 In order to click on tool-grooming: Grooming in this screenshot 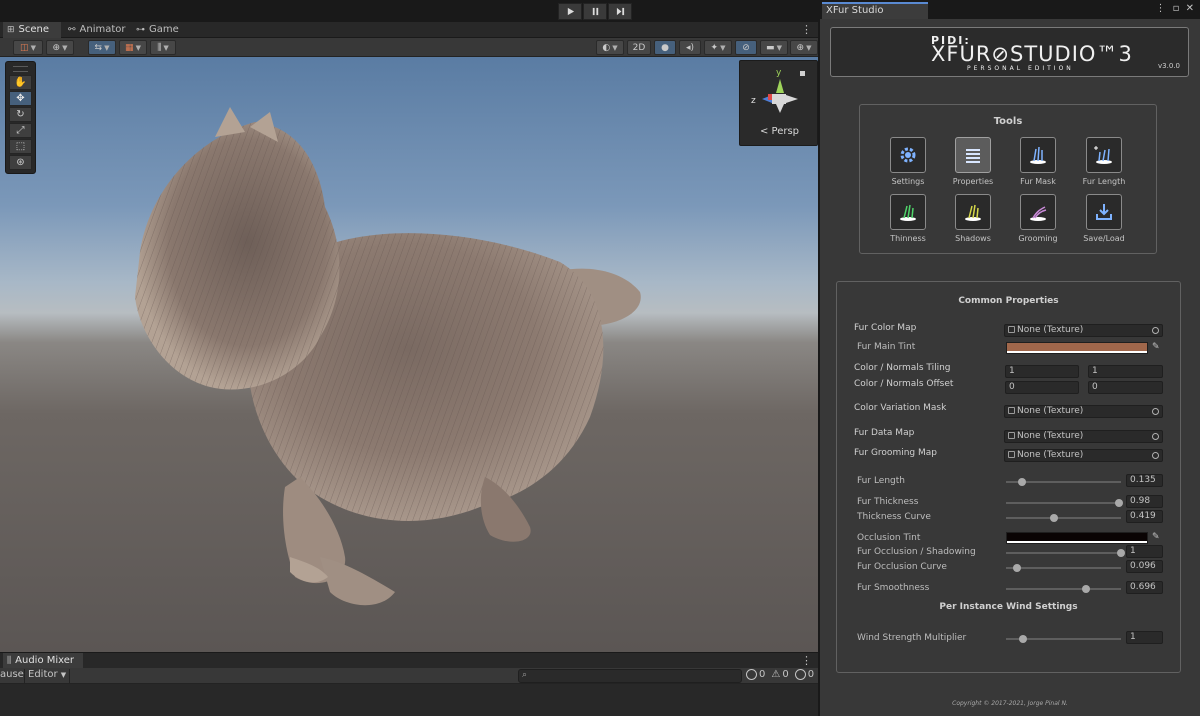, I will do `click(1038, 218)`.